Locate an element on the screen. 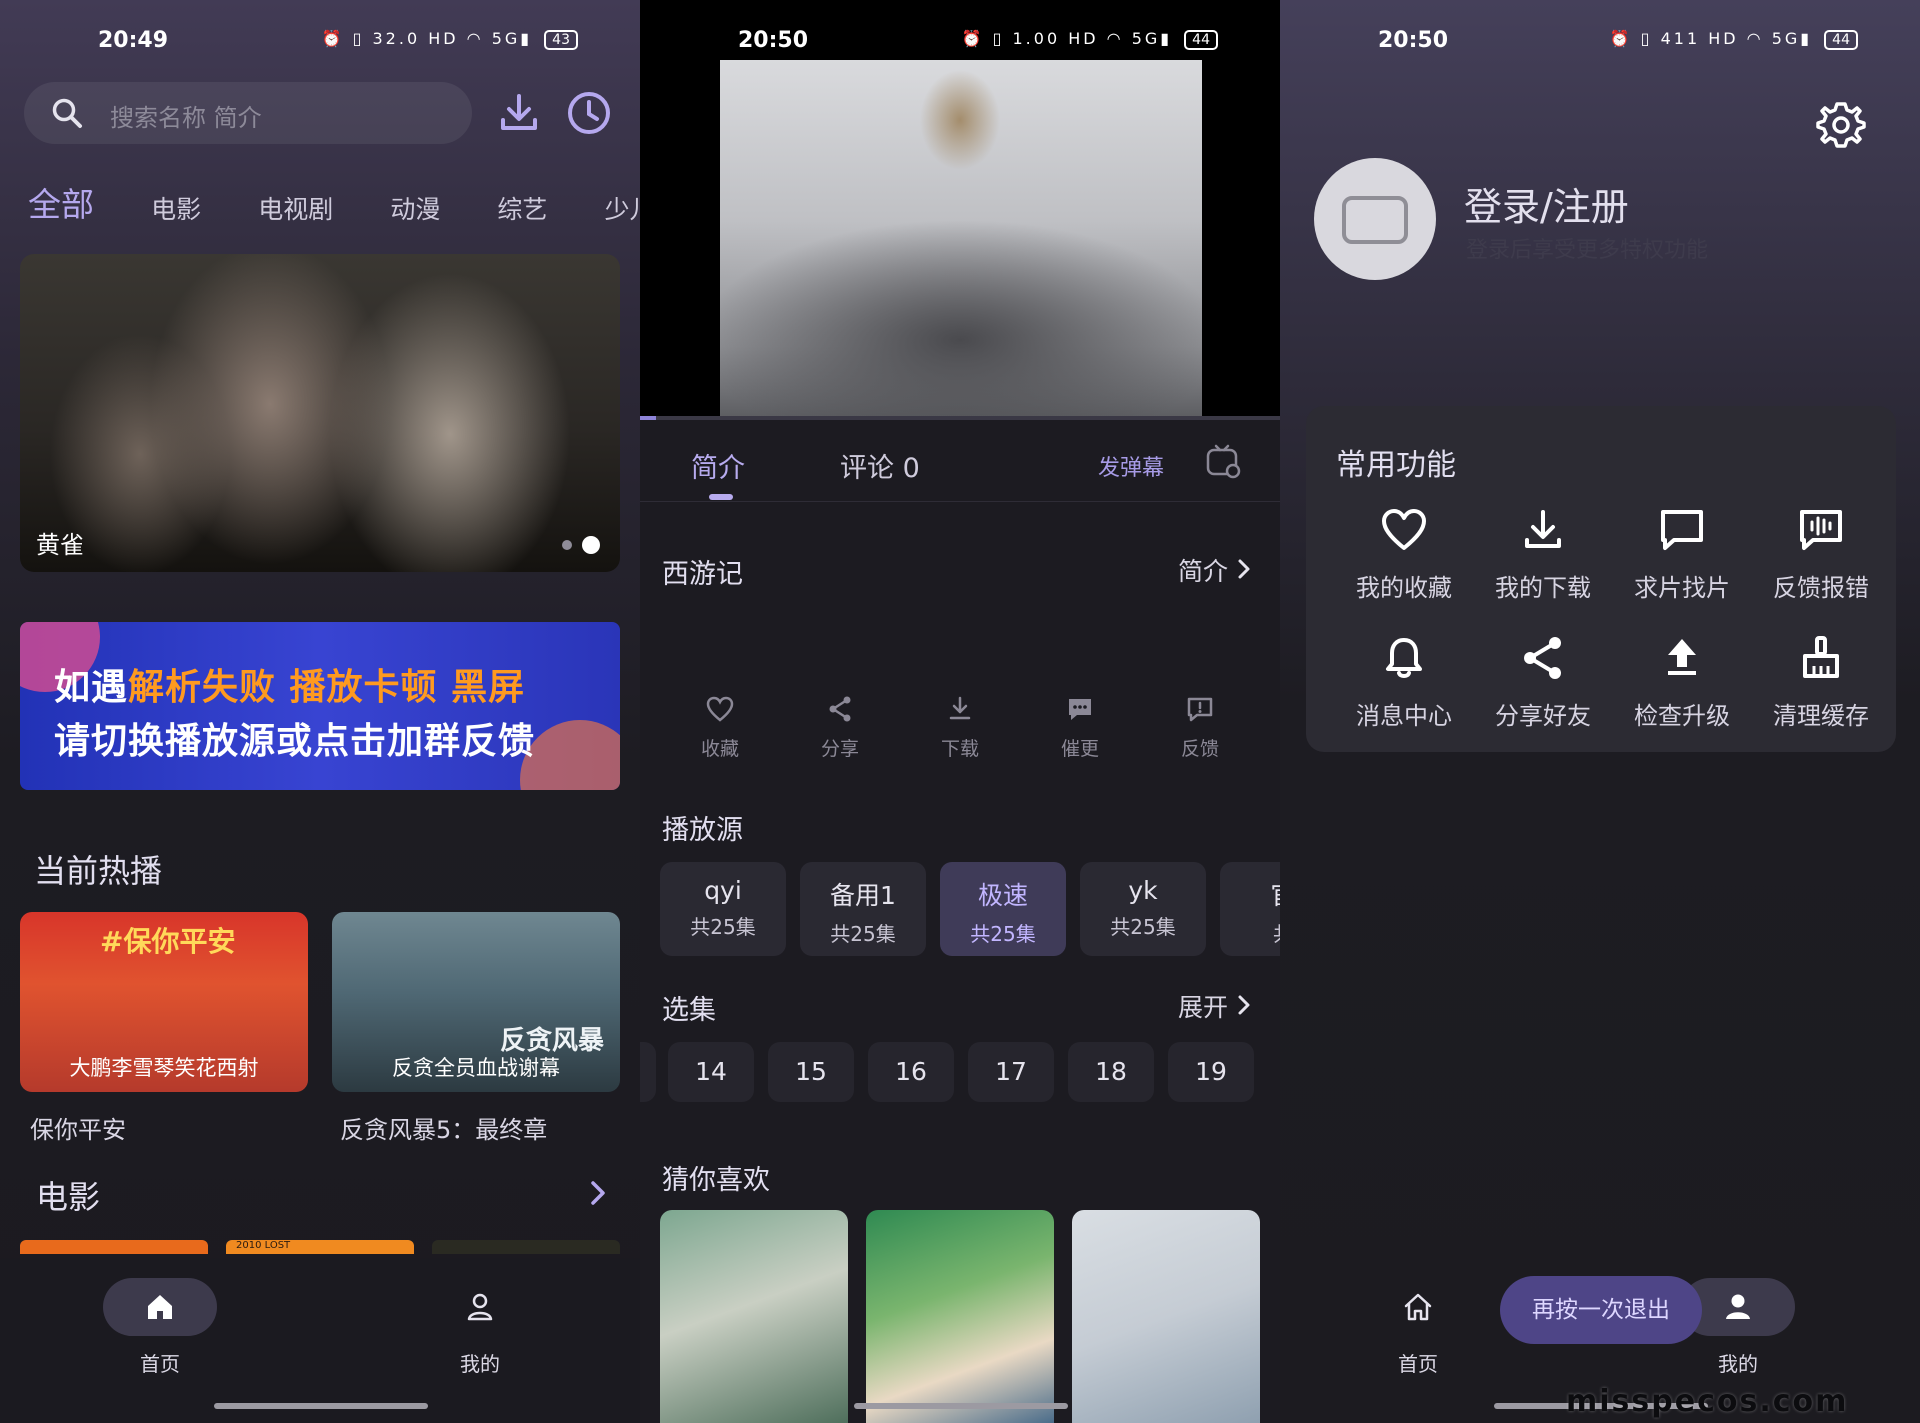 The height and width of the screenshot is (1423, 1920). urge-update-label: 催更 is located at coordinates (1079, 749).